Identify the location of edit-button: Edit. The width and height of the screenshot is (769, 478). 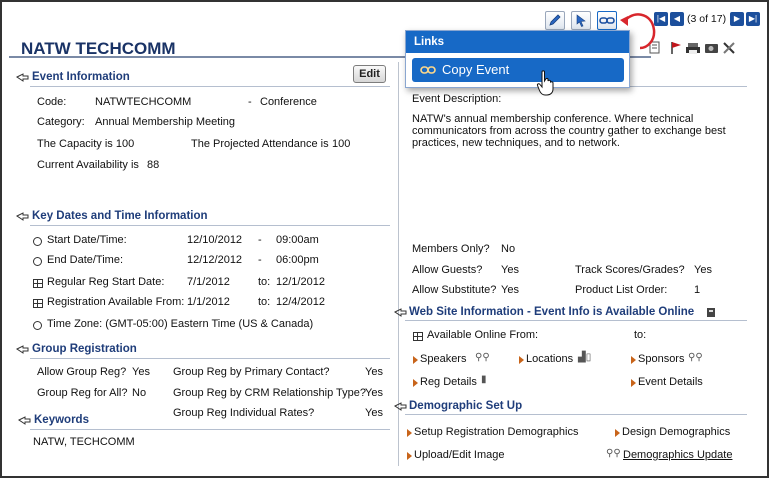
(369, 74).